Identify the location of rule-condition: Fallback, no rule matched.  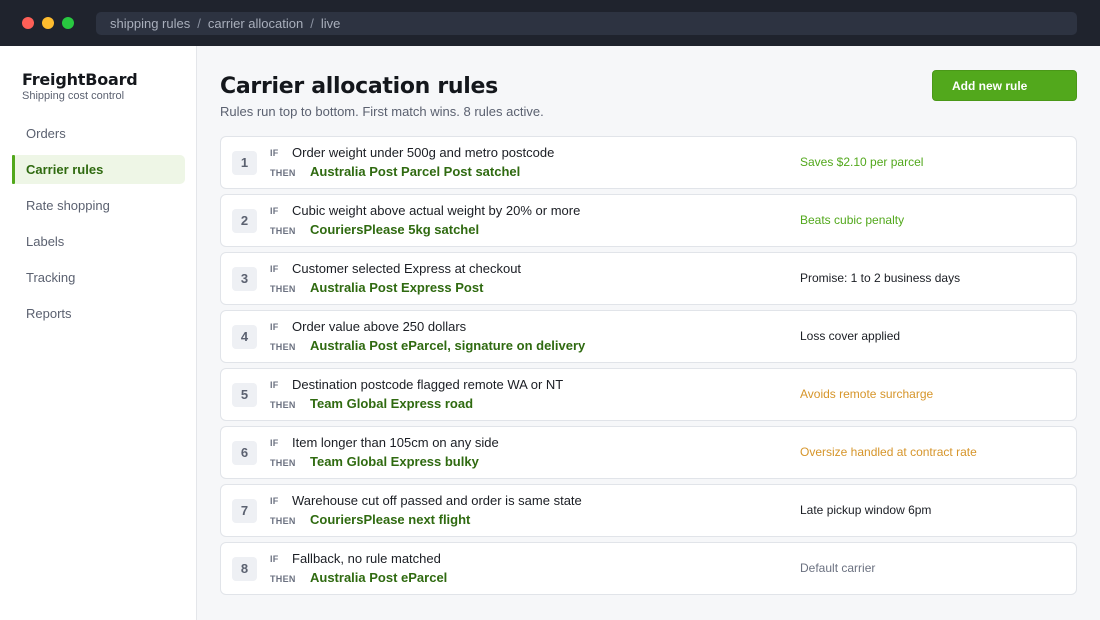
(366, 558).